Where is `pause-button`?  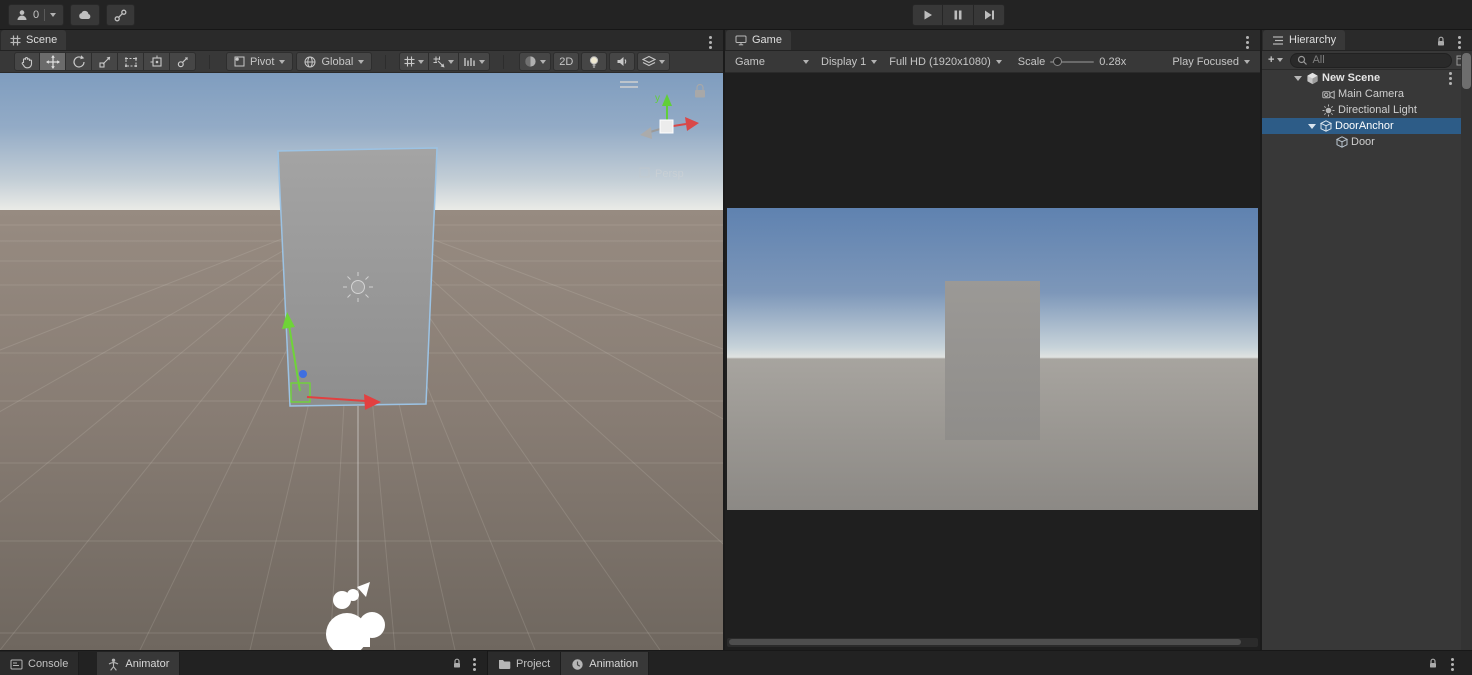
pause-button is located at coordinates (958, 15).